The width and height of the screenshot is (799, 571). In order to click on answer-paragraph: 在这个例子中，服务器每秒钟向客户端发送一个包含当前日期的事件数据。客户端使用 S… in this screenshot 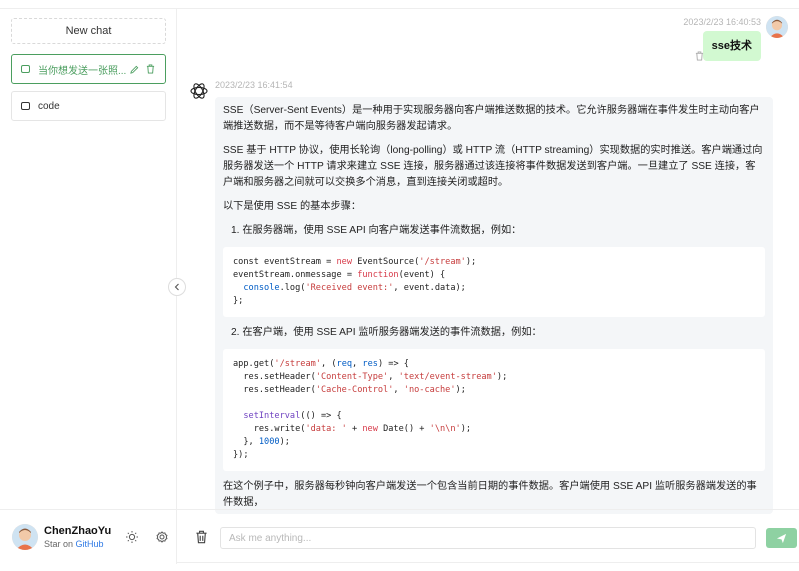, I will do `click(490, 494)`.